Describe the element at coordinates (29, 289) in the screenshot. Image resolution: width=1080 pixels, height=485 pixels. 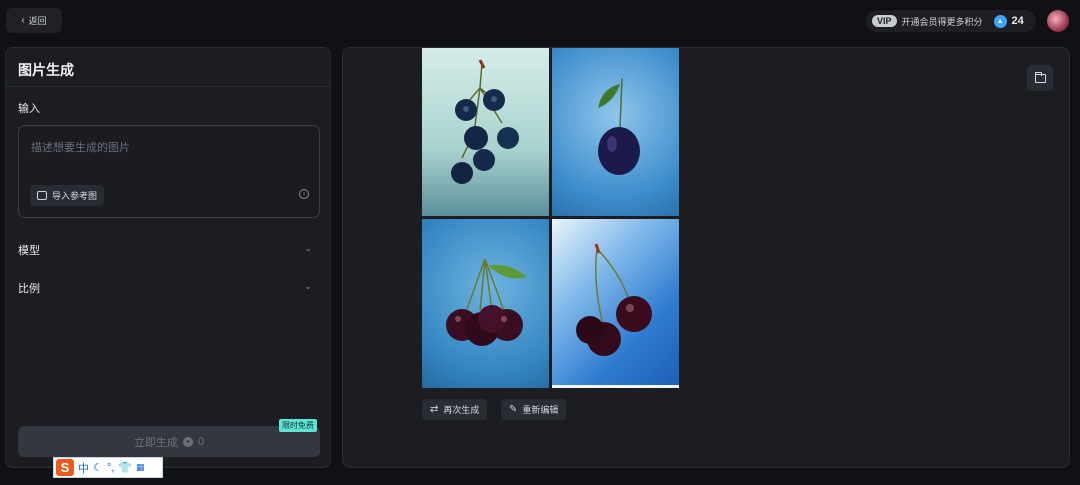
I see `ratio-label: 比例` at that location.